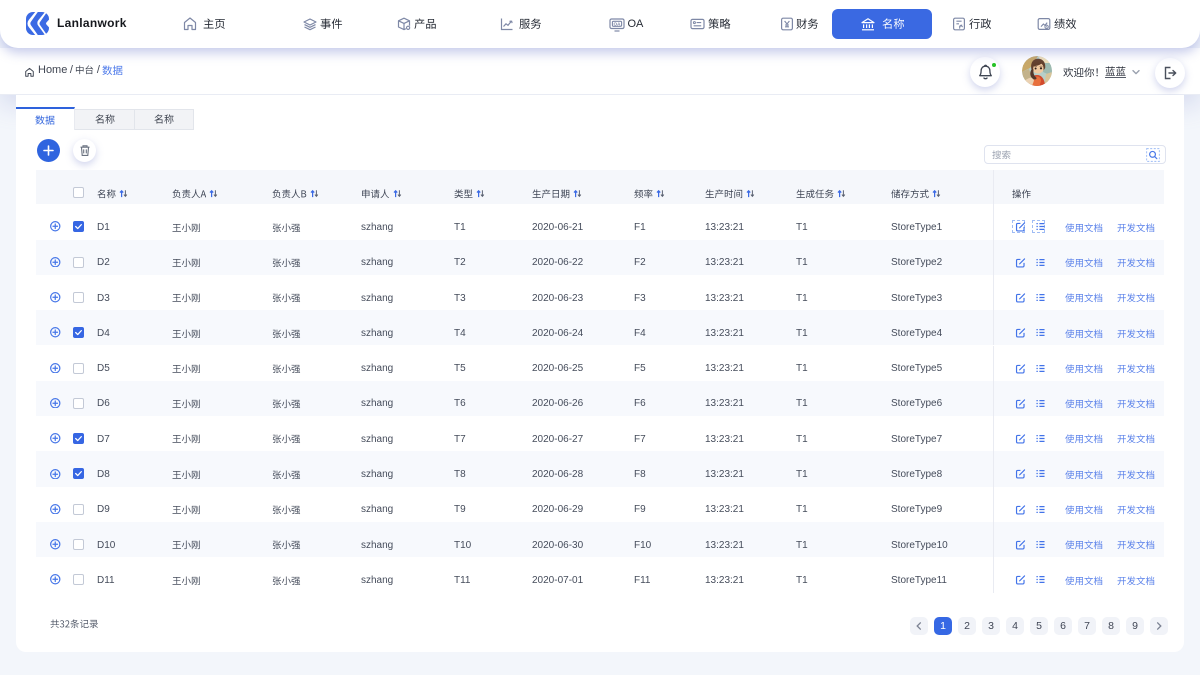  I want to click on svg-text: OA, so click(618, 23).